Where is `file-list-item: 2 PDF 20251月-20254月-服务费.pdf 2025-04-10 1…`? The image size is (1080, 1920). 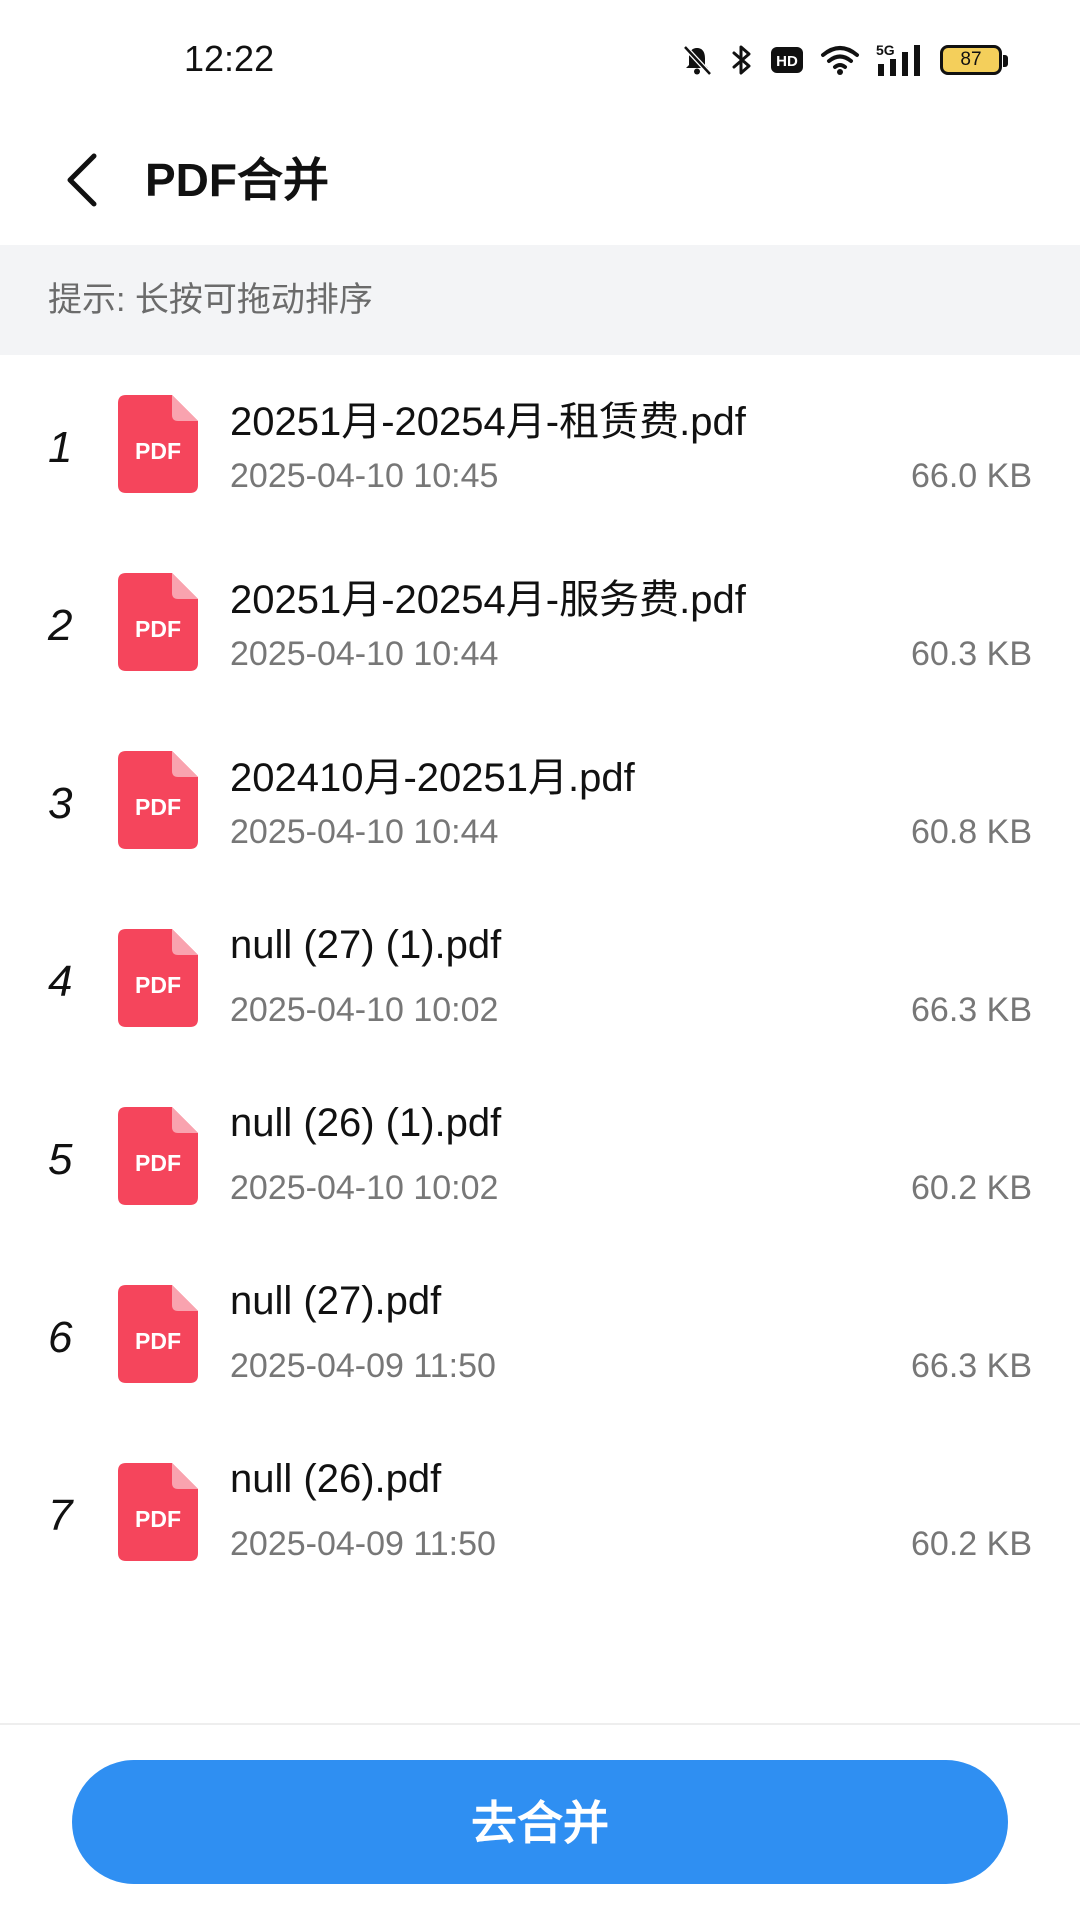 file-list-item: 2 PDF 20251月-20254月-服务费.pdf 2025-04-10 1… is located at coordinates (540, 622).